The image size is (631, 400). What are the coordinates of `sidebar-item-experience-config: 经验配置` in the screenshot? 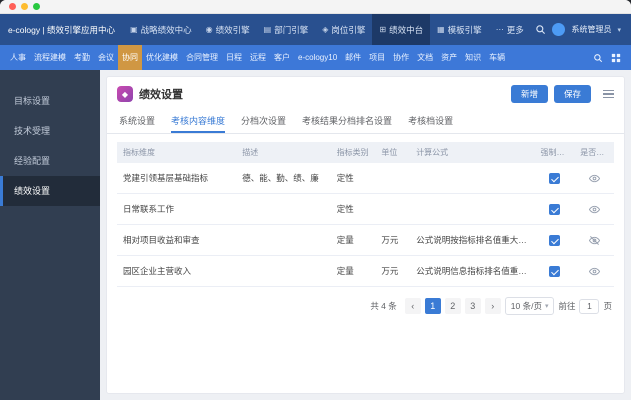 It's located at (50, 161).